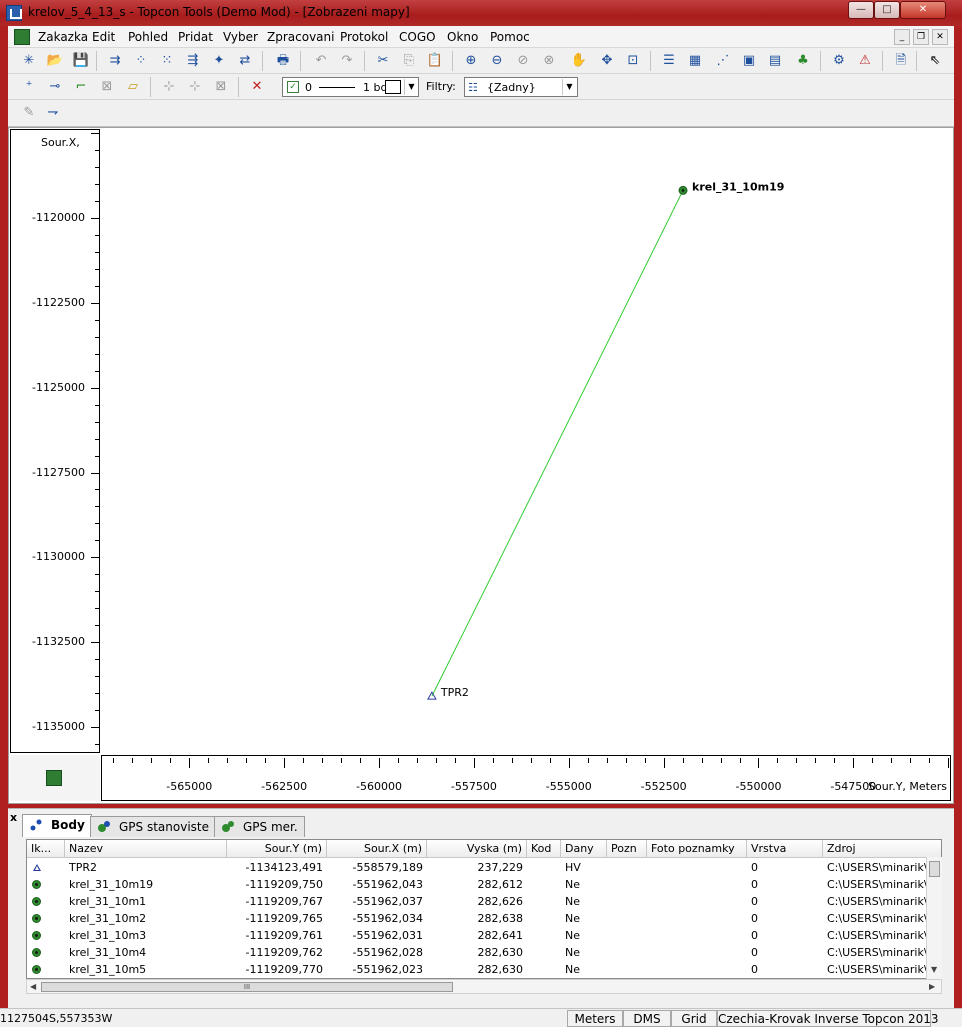 This screenshot has height=1027, width=962. I want to click on adjust-icon: ⚙, so click(839, 61).